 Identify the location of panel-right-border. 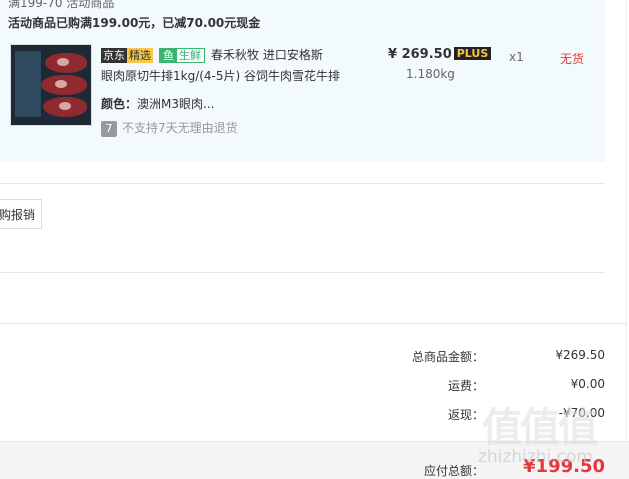
(626, 220).